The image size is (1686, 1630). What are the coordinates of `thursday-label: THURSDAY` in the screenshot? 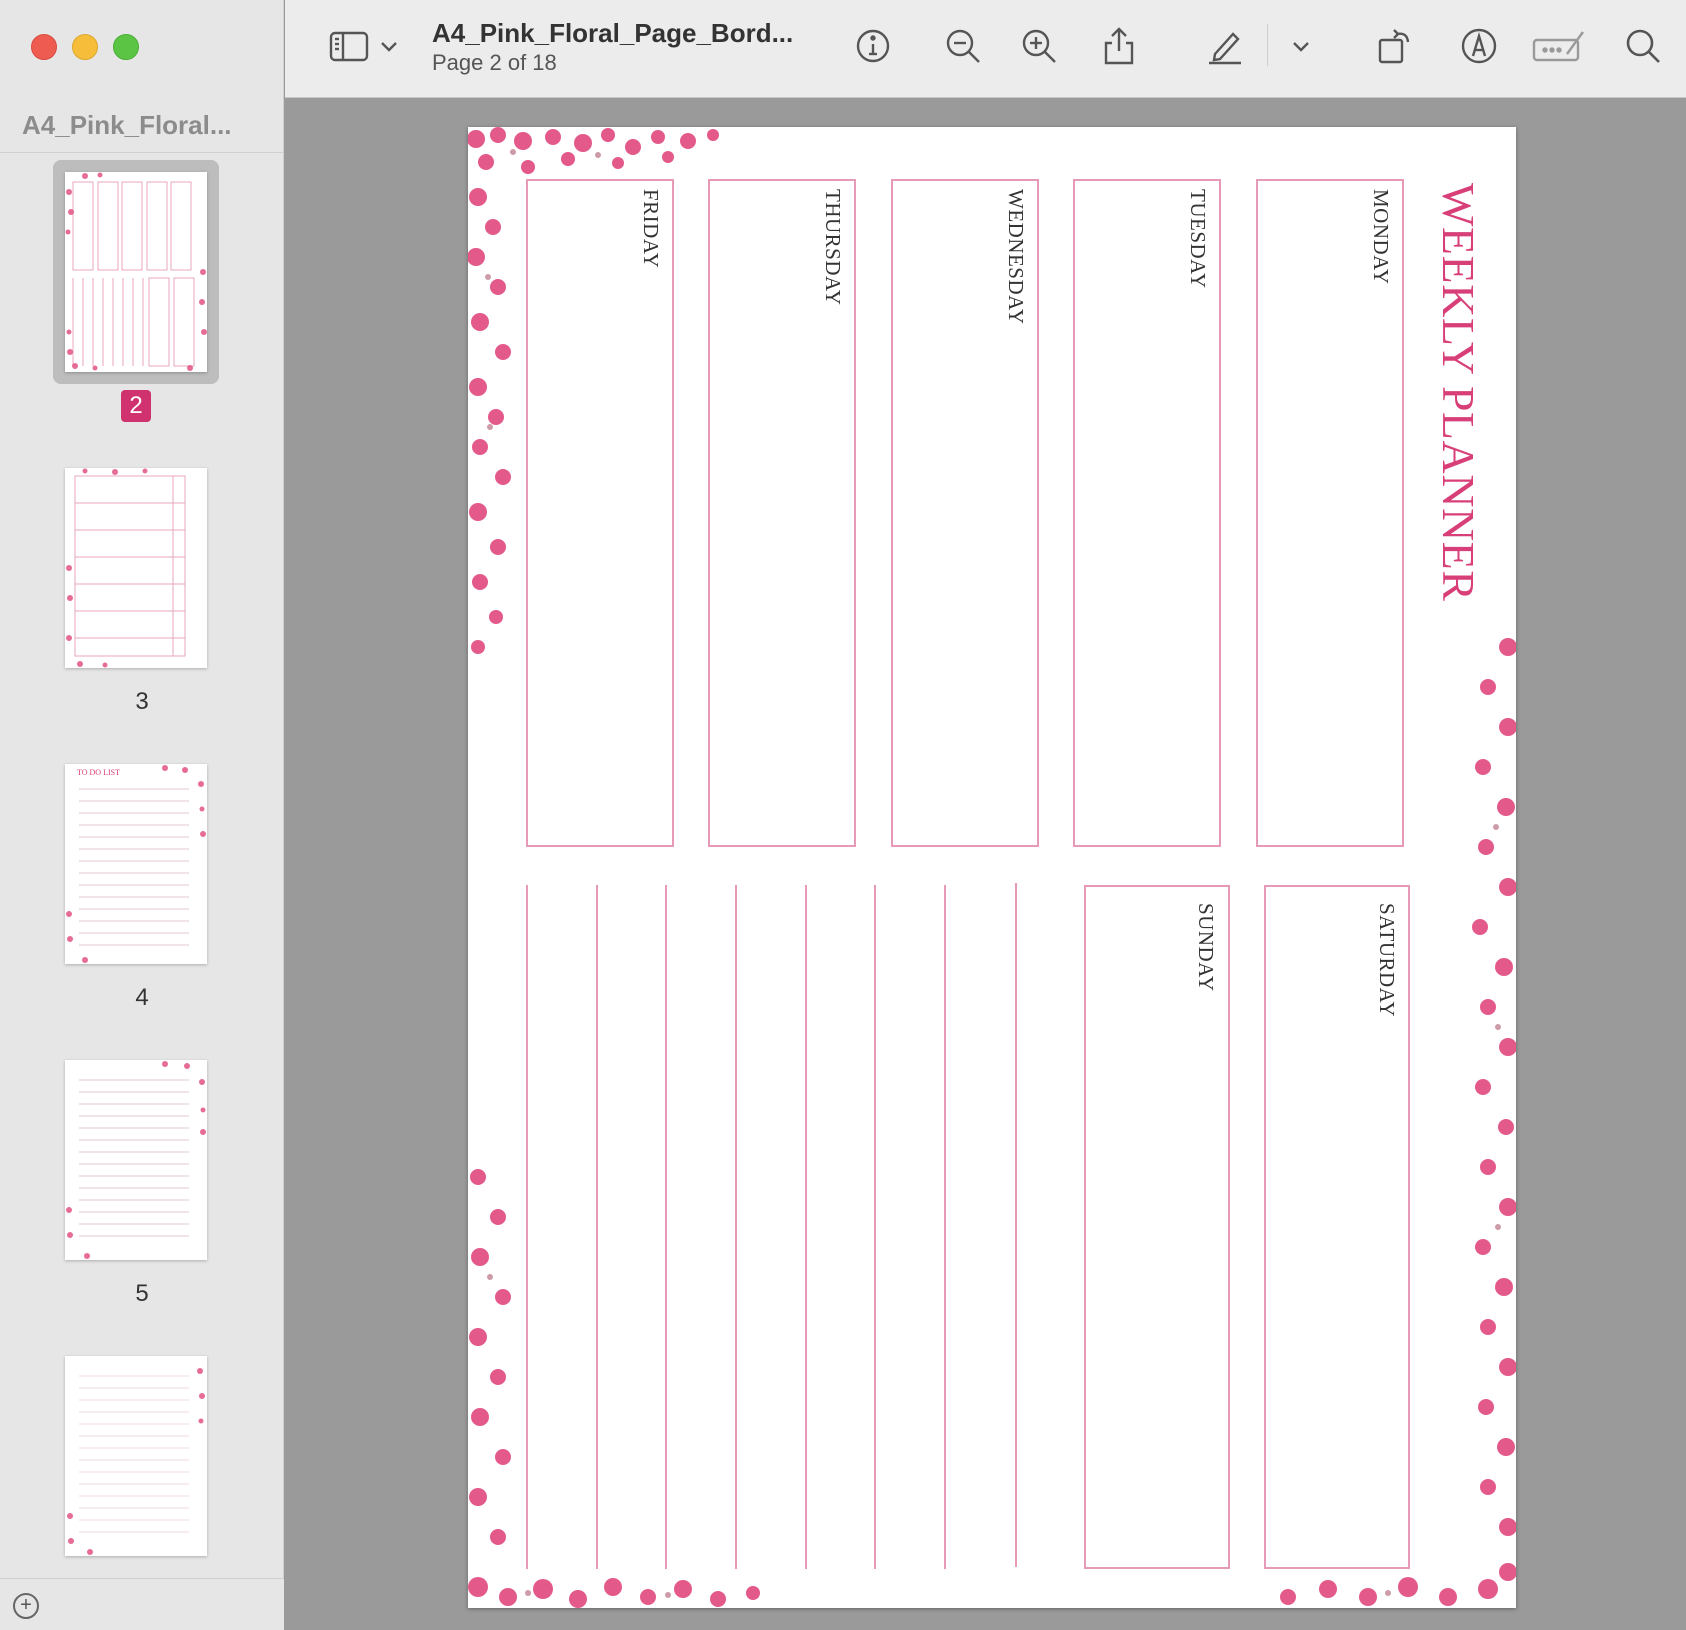 It's located at (833, 247).